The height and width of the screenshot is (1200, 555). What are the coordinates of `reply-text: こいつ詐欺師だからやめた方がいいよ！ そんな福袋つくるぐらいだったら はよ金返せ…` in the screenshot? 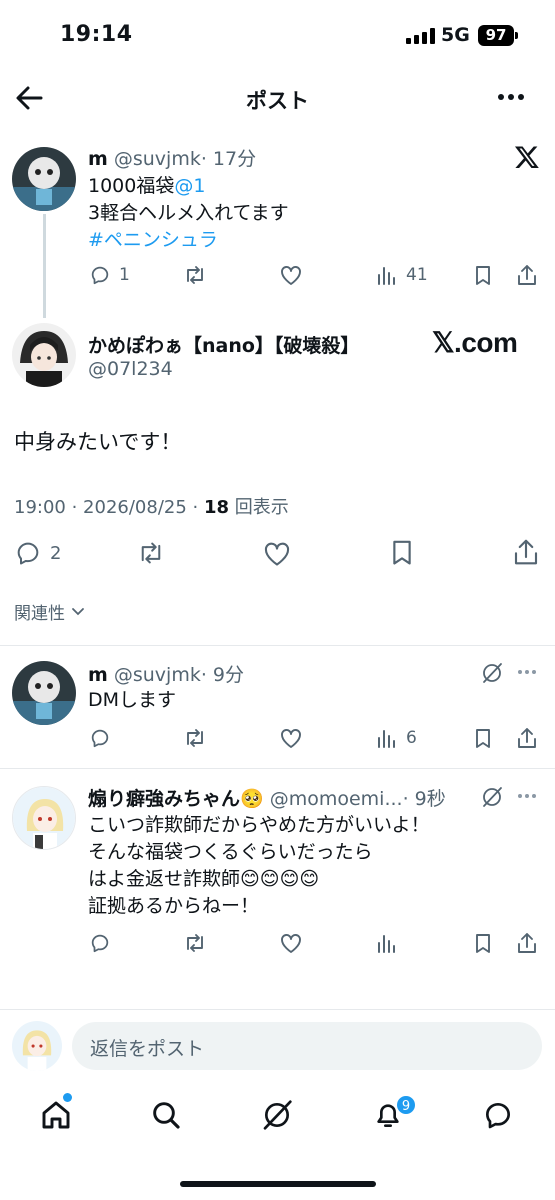 It's located at (259, 866).